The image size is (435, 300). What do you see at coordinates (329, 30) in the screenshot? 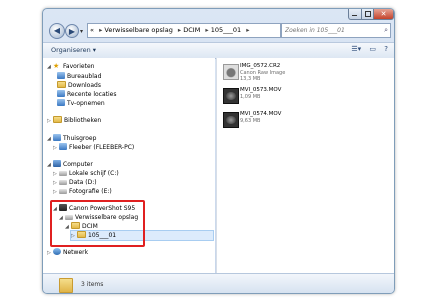
I see `search-input` at bounding box center [329, 30].